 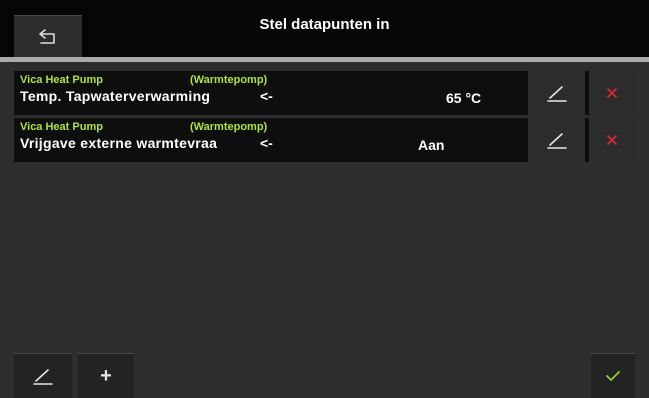 I want to click on datapoint-value: 65 °C, so click(x=464, y=98).